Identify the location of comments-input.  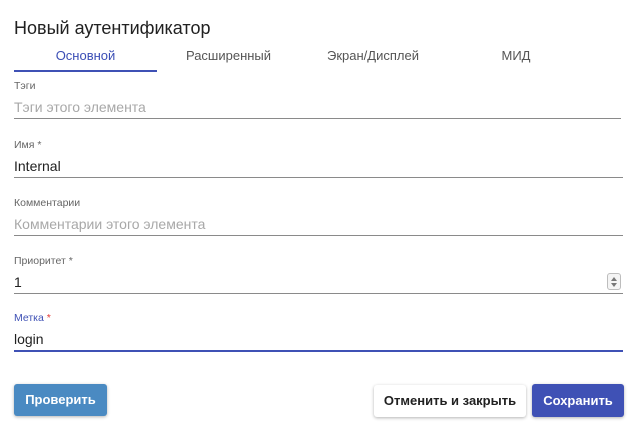
(318, 224).